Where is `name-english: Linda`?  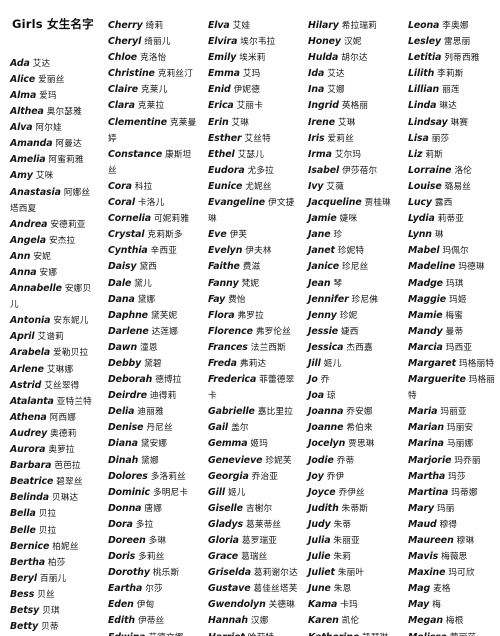
name-english: Linda is located at coordinates (422, 106).